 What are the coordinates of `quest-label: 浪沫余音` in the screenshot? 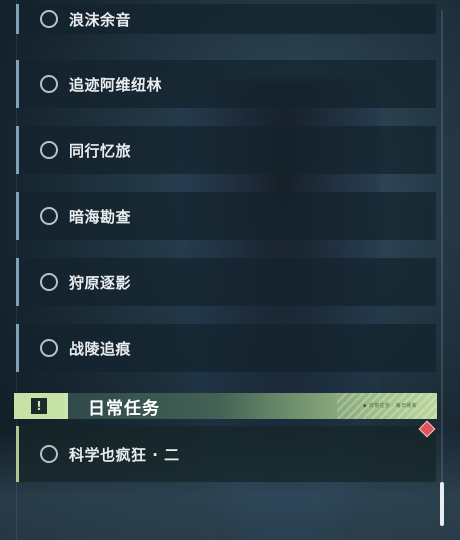 It's located at (100, 19).